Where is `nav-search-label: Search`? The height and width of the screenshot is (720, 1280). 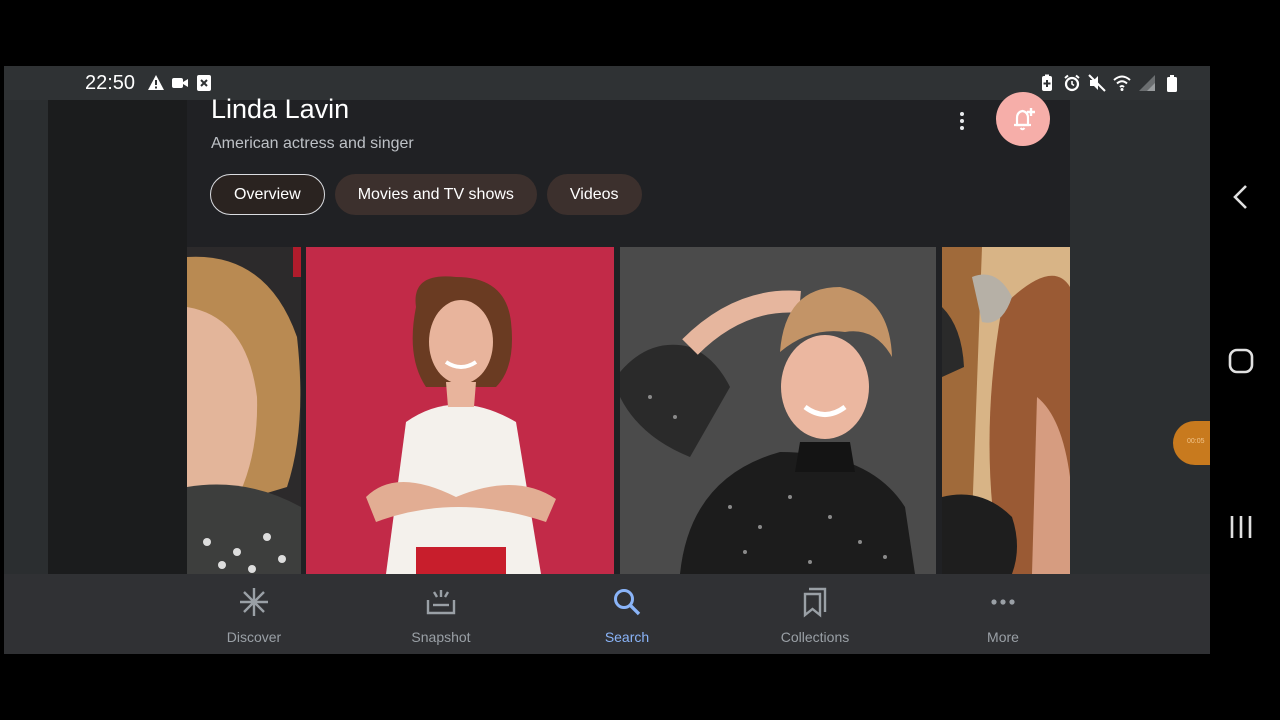 nav-search-label: Search is located at coordinates (627, 637).